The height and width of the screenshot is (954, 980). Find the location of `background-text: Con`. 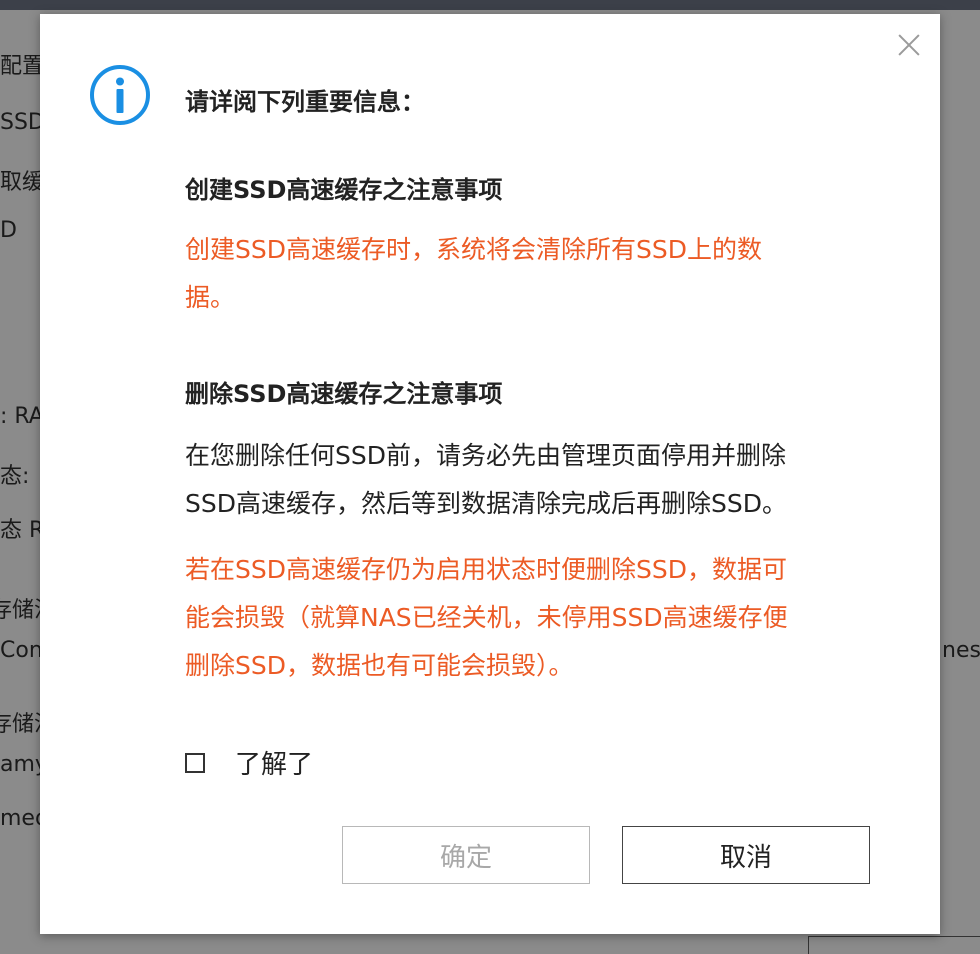

background-text: Con is located at coordinates (21, 650).